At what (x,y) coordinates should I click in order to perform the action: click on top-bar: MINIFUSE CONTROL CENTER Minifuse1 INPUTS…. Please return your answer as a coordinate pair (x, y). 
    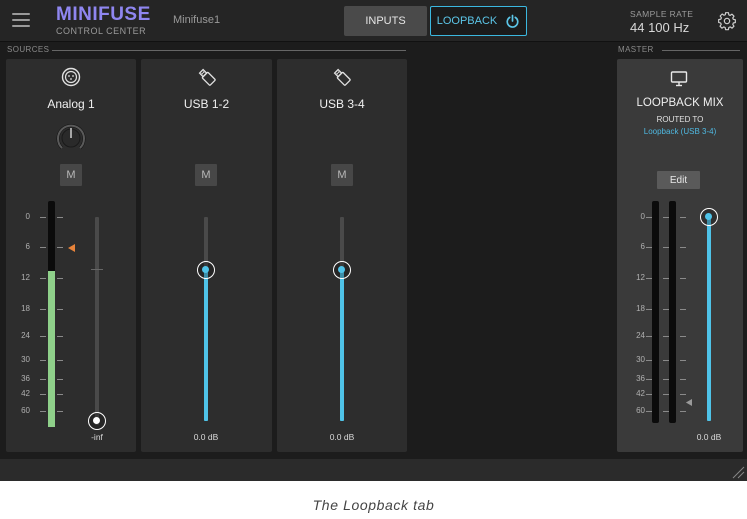
    Looking at the image, I should click on (373, 21).